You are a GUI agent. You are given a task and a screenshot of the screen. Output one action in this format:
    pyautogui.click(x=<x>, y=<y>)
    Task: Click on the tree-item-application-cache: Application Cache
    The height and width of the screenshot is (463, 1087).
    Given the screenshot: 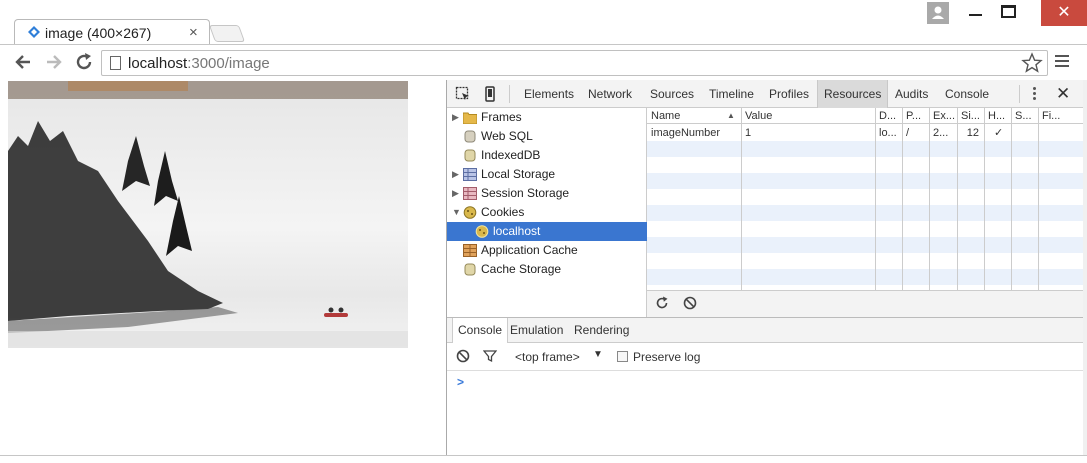 What is the action you would take?
    pyautogui.click(x=547, y=250)
    